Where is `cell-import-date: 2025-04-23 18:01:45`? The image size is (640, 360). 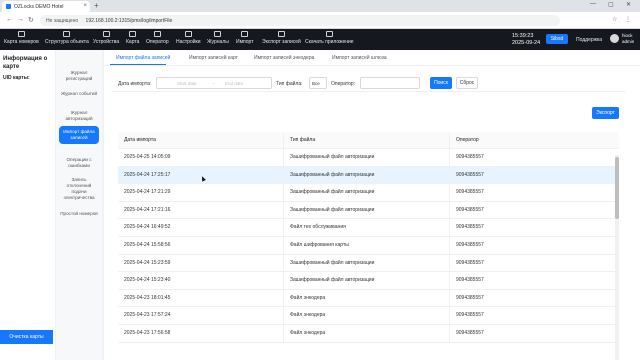
cell-import-date: 2025-04-23 18:01:45 is located at coordinates (201, 298).